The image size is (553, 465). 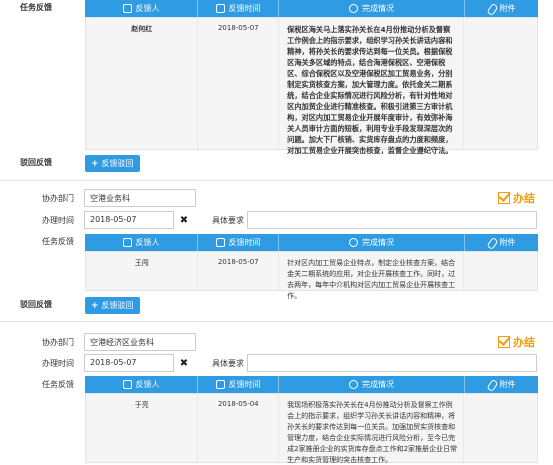 What do you see at coordinates (378, 242) in the screenshot?
I see `col-status-label-2: 完成情况` at bounding box center [378, 242].